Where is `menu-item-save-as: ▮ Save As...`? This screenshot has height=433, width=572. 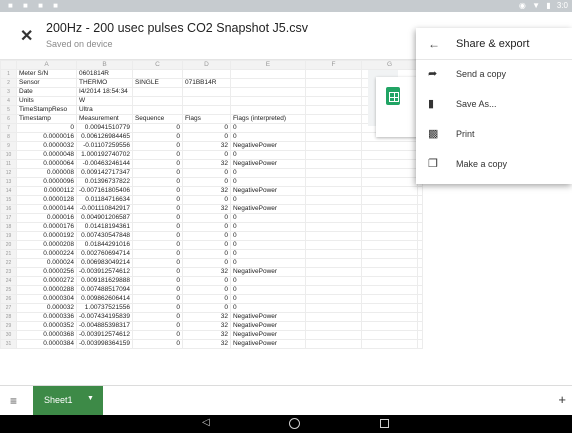 menu-item-save-as: ▮ Save As... is located at coordinates (494, 105).